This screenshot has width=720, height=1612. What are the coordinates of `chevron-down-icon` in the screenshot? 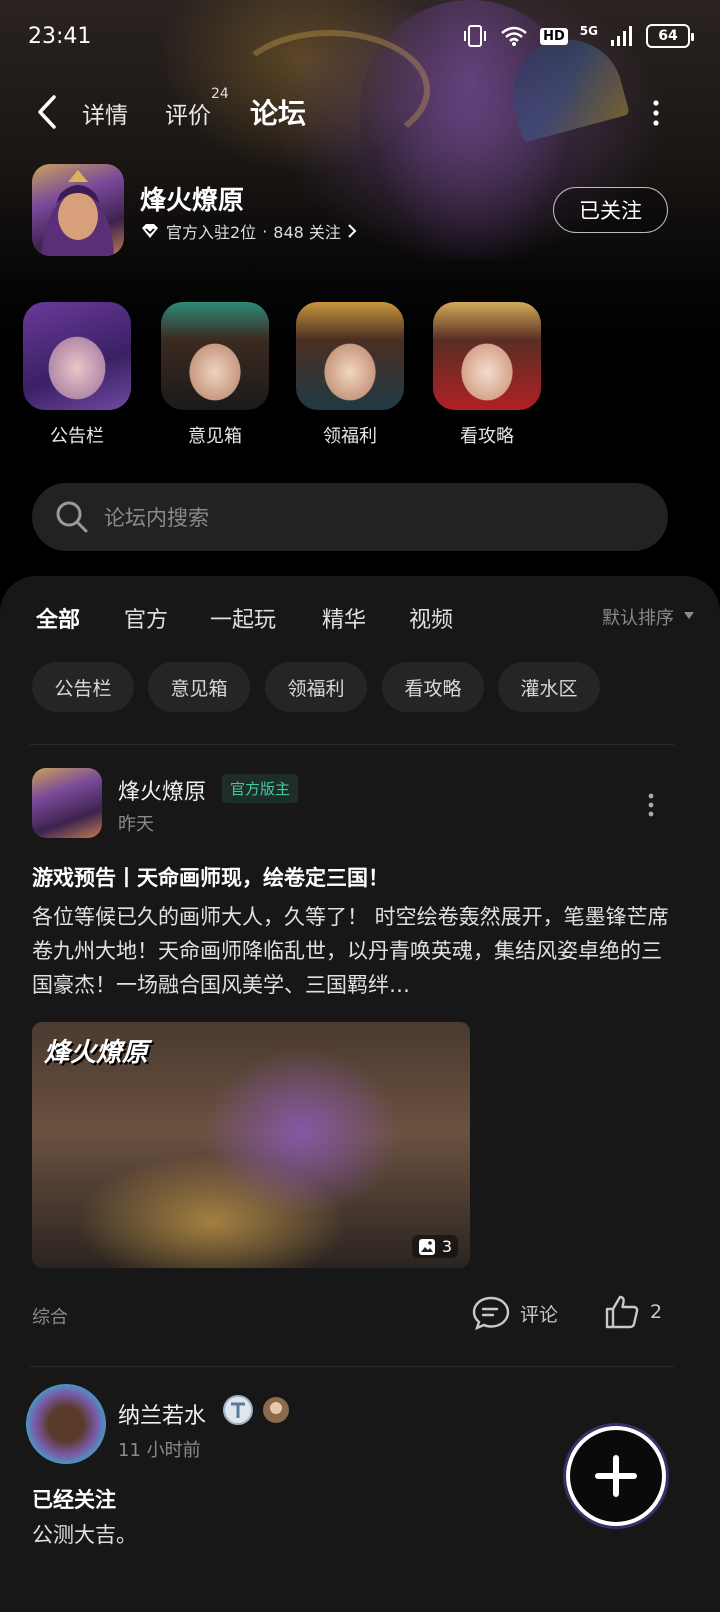 It's located at (689, 615).